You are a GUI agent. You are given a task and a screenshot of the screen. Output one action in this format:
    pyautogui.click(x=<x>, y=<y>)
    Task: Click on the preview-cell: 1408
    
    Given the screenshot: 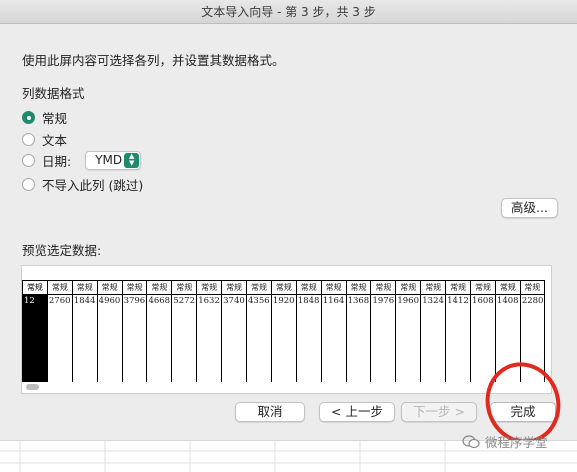 What is the action you would take?
    pyautogui.click(x=507, y=301)
    